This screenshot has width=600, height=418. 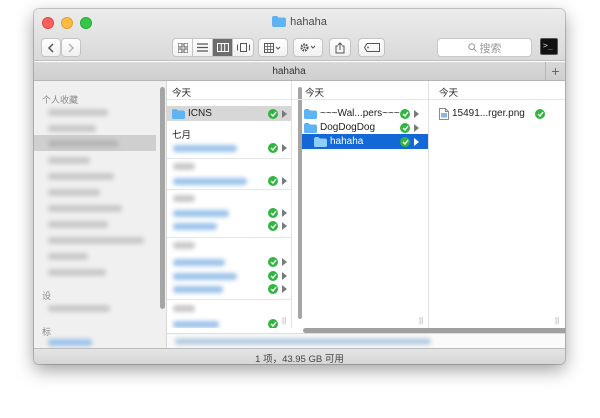 I want to click on browser-column-2: 今天 ~~~Wal...pers~~~ DogDogDog hahaha, so click(x=360, y=204).